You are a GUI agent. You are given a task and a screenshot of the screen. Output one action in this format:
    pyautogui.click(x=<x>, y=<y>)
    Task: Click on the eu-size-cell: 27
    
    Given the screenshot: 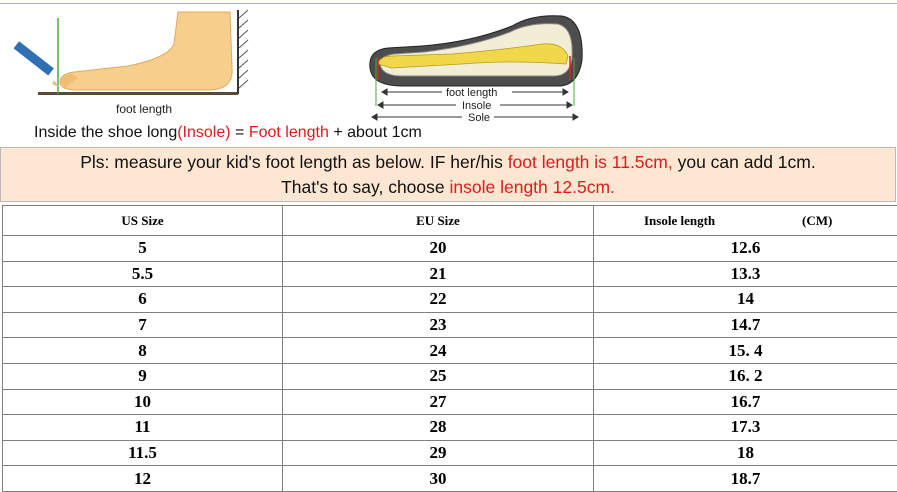 What is the action you would take?
    pyautogui.click(x=438, y=402)
    